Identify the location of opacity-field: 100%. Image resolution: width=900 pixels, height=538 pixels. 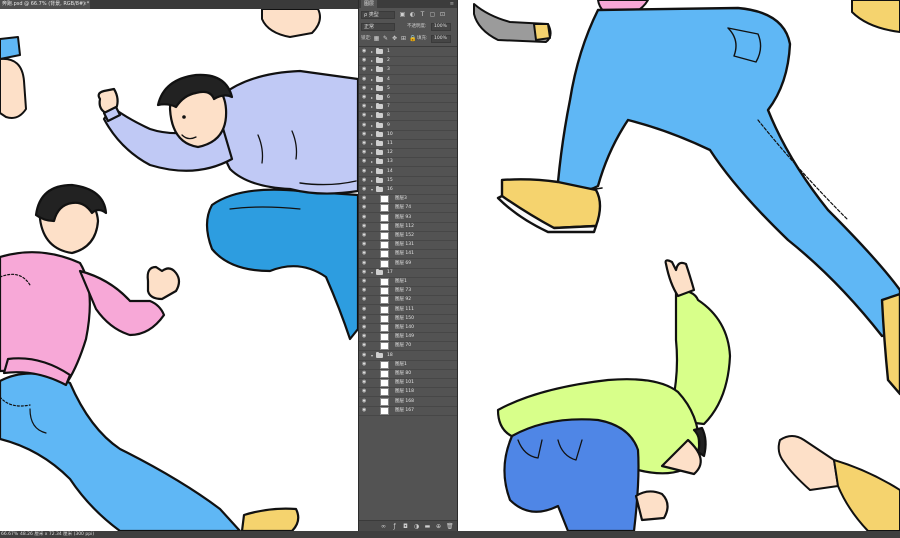
(441, 27).